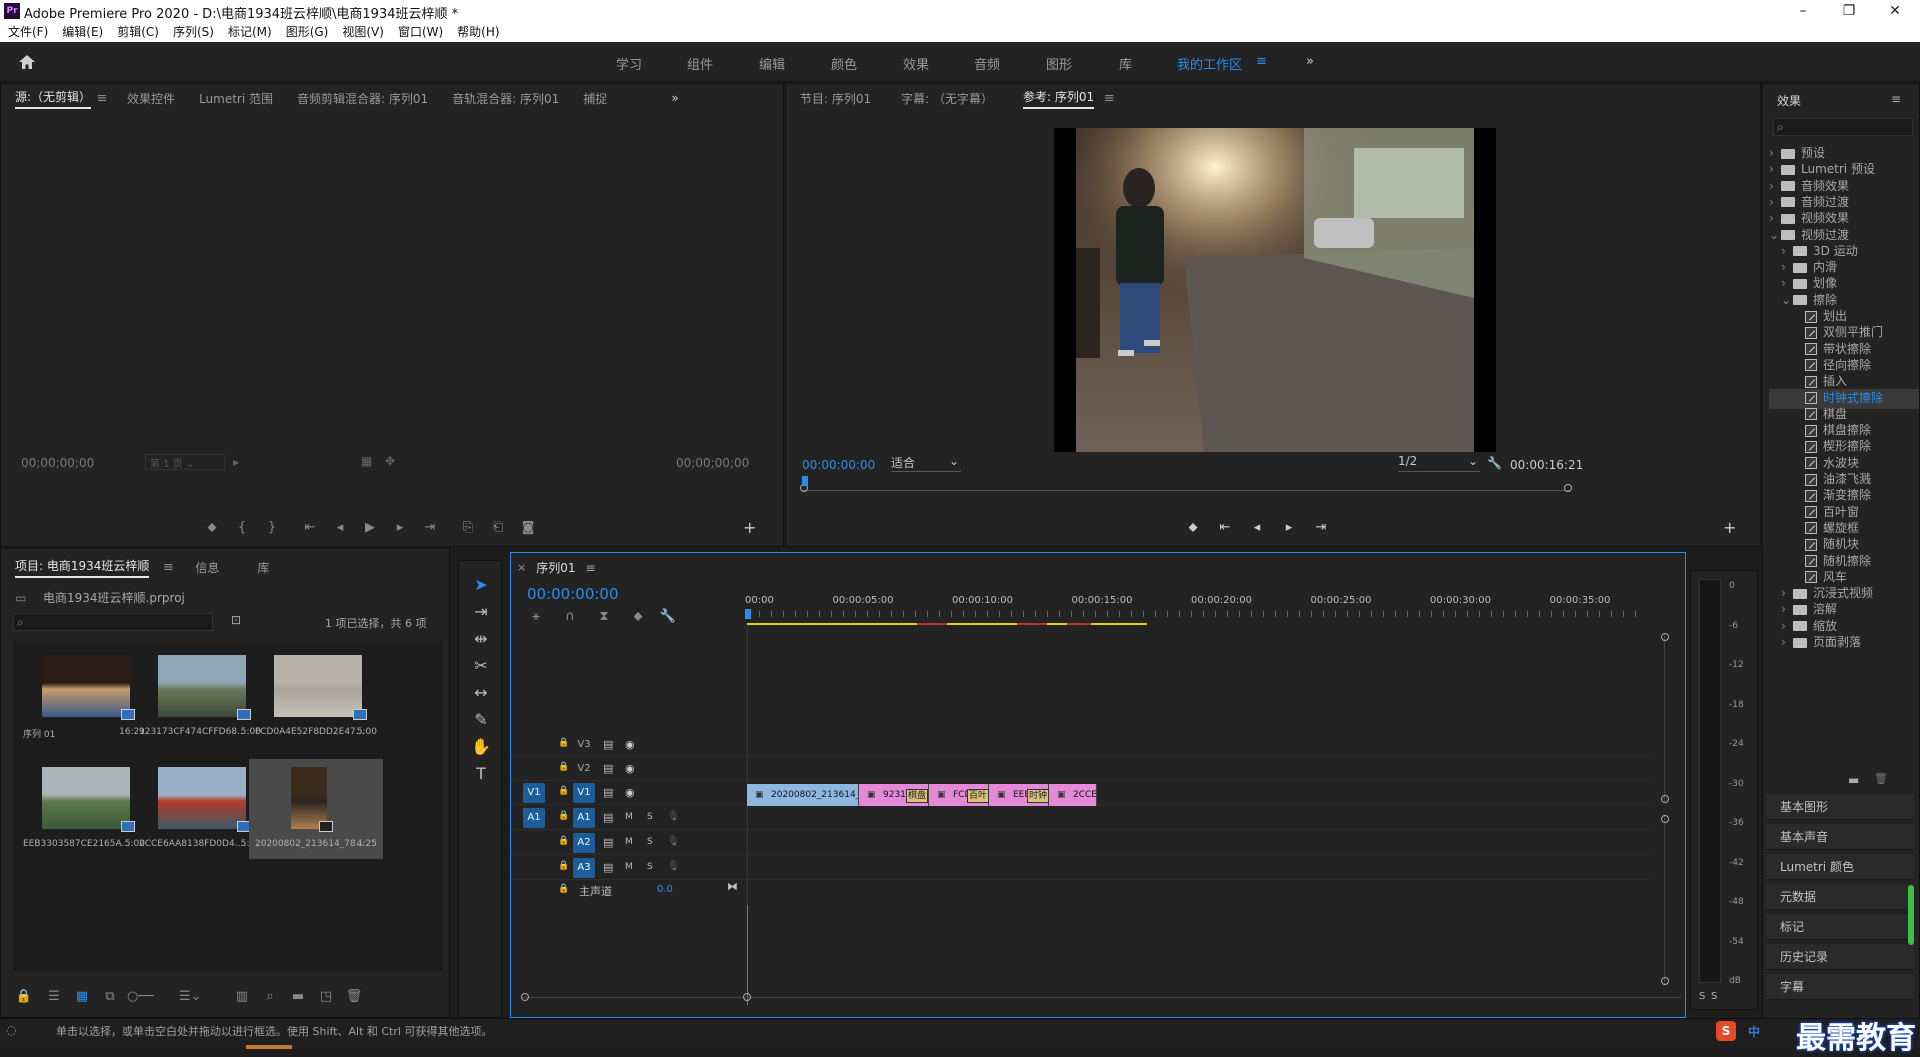 This screenshot has height=1057, width=1920. What do you see at coordinates (151, 98) in the screenshot?
I see `tab-effect-controls: 效果控件` at bounding box center [151, 98].